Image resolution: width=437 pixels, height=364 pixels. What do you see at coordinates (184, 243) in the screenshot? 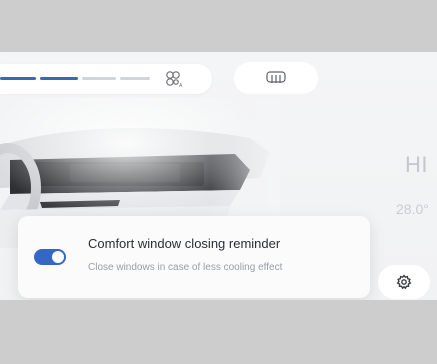
I see `reminder-title: Comfort window closing reminder` at bounding box center [184, 243].